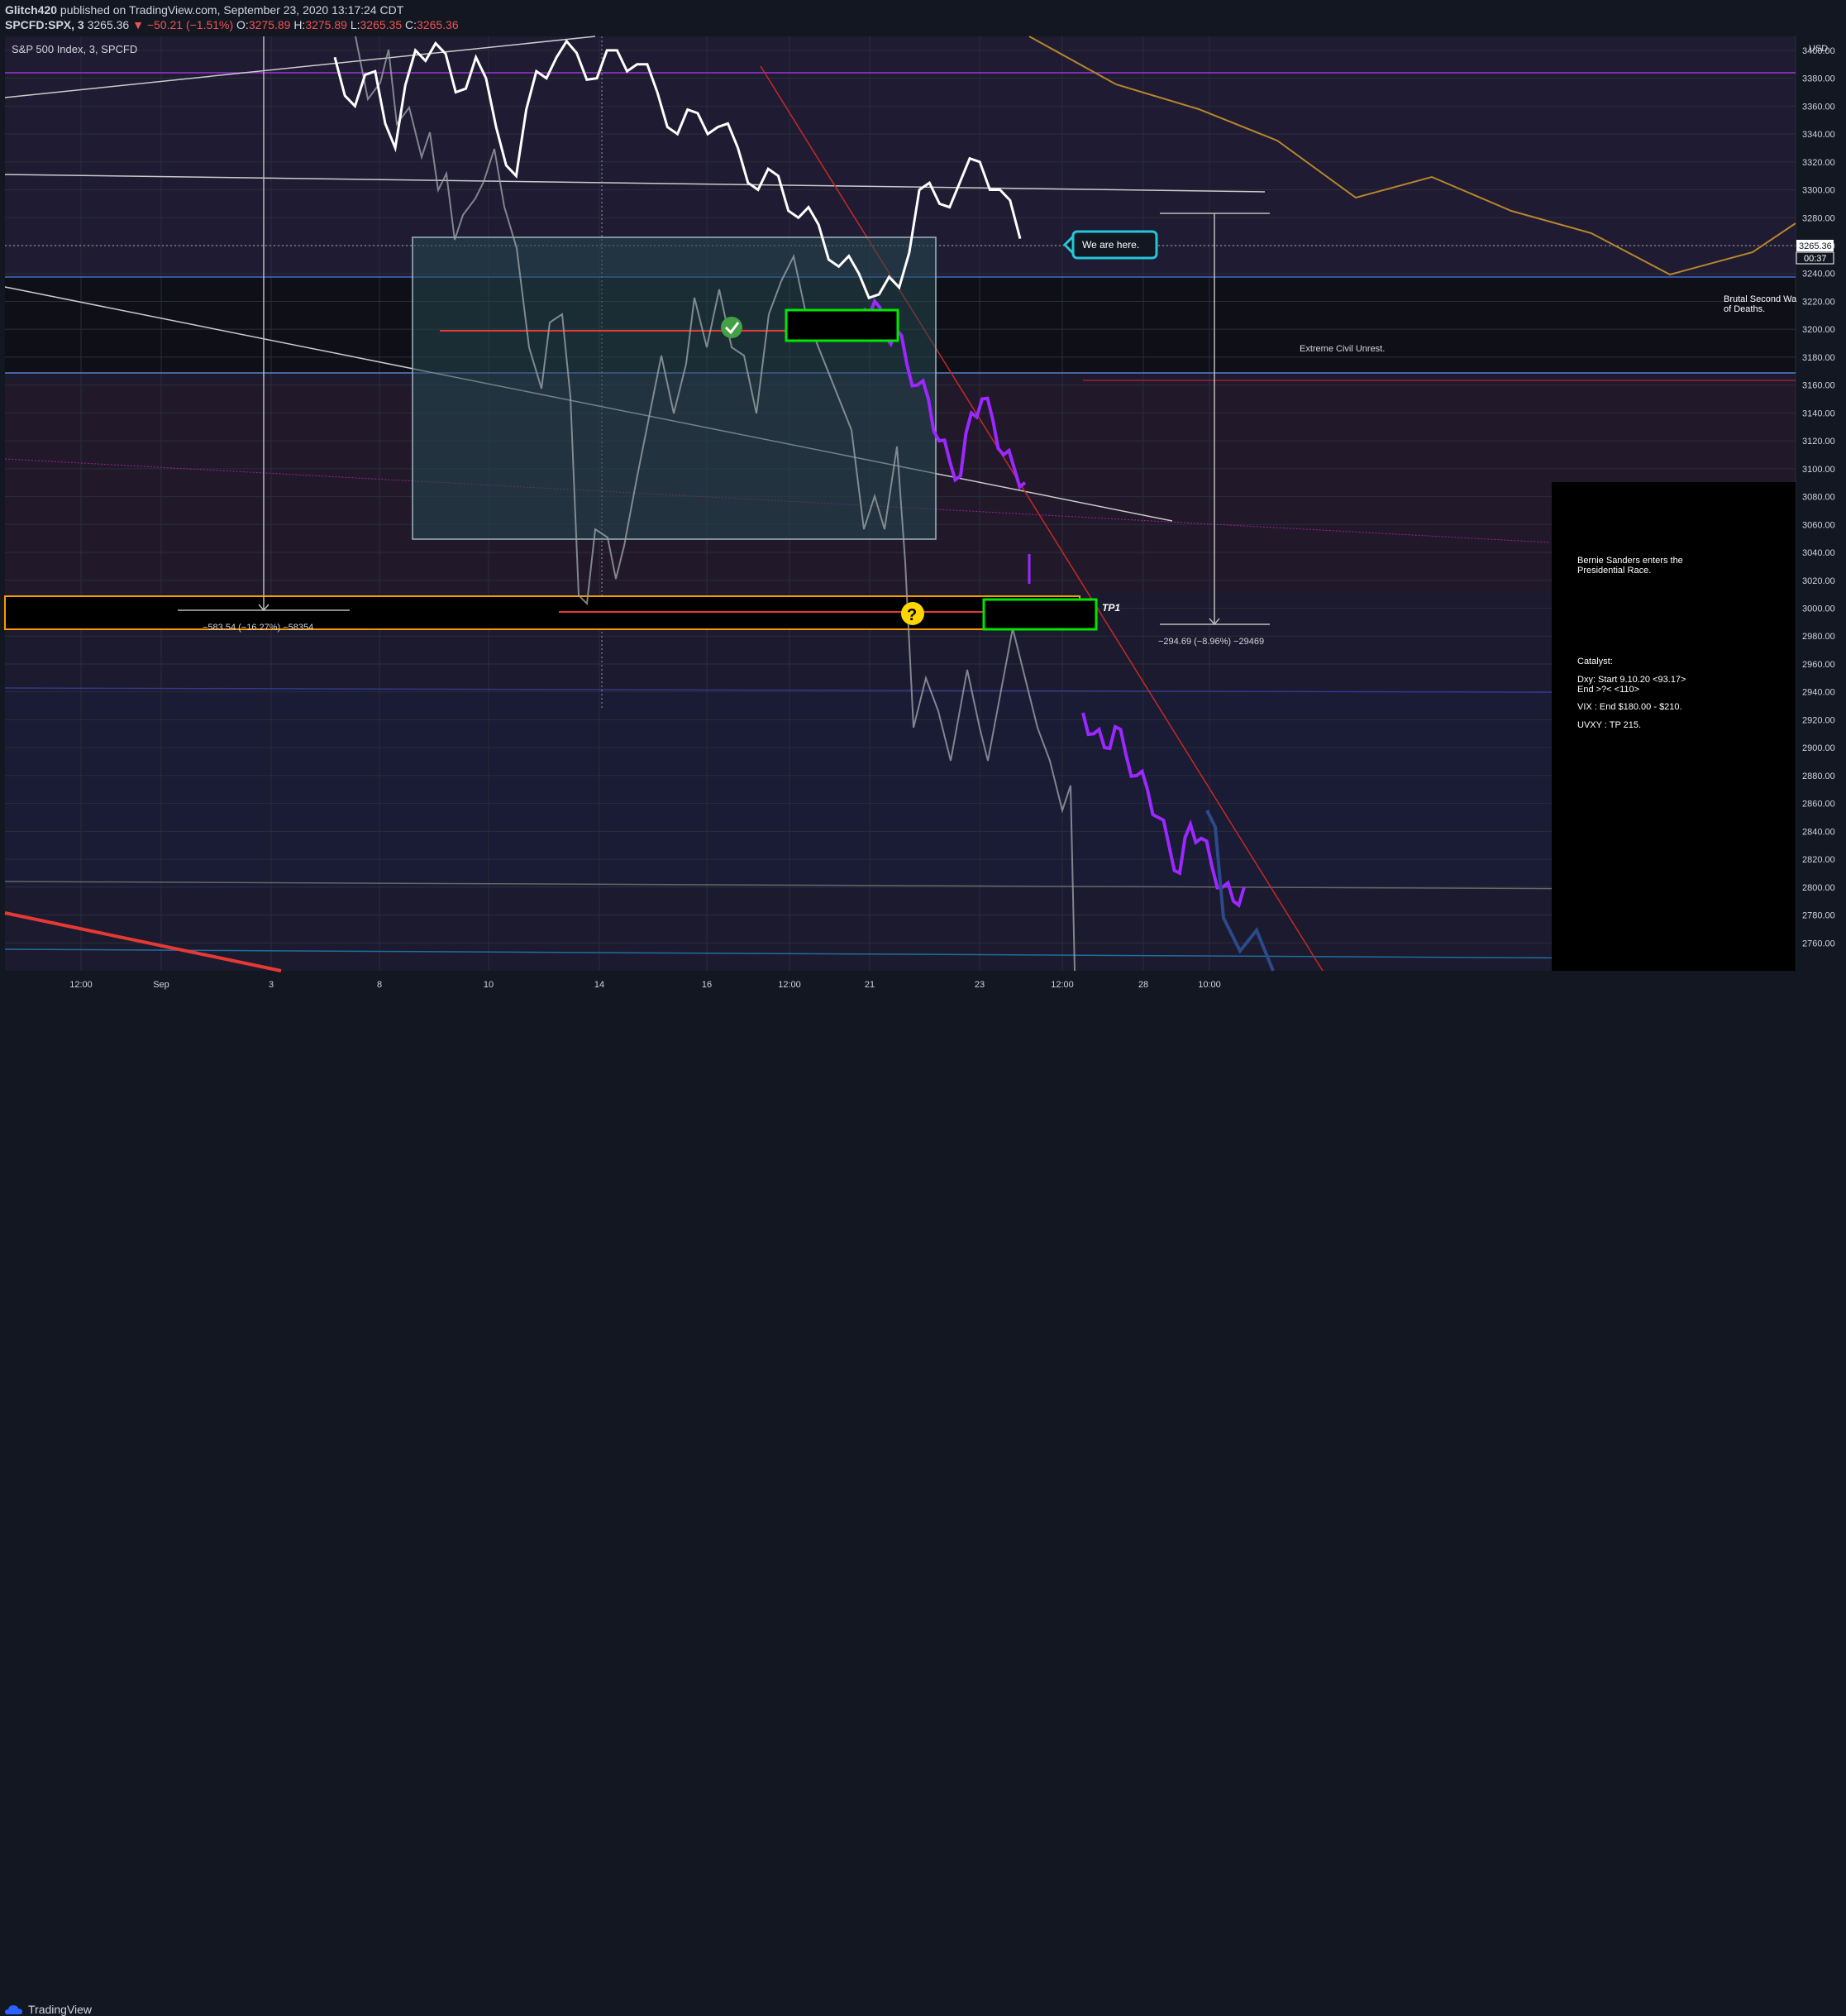  What do you see at coordinates (1818, 135) in the screenshot?
I see `y-tick-label: 3340.00` at bounding box center [1818, 135].